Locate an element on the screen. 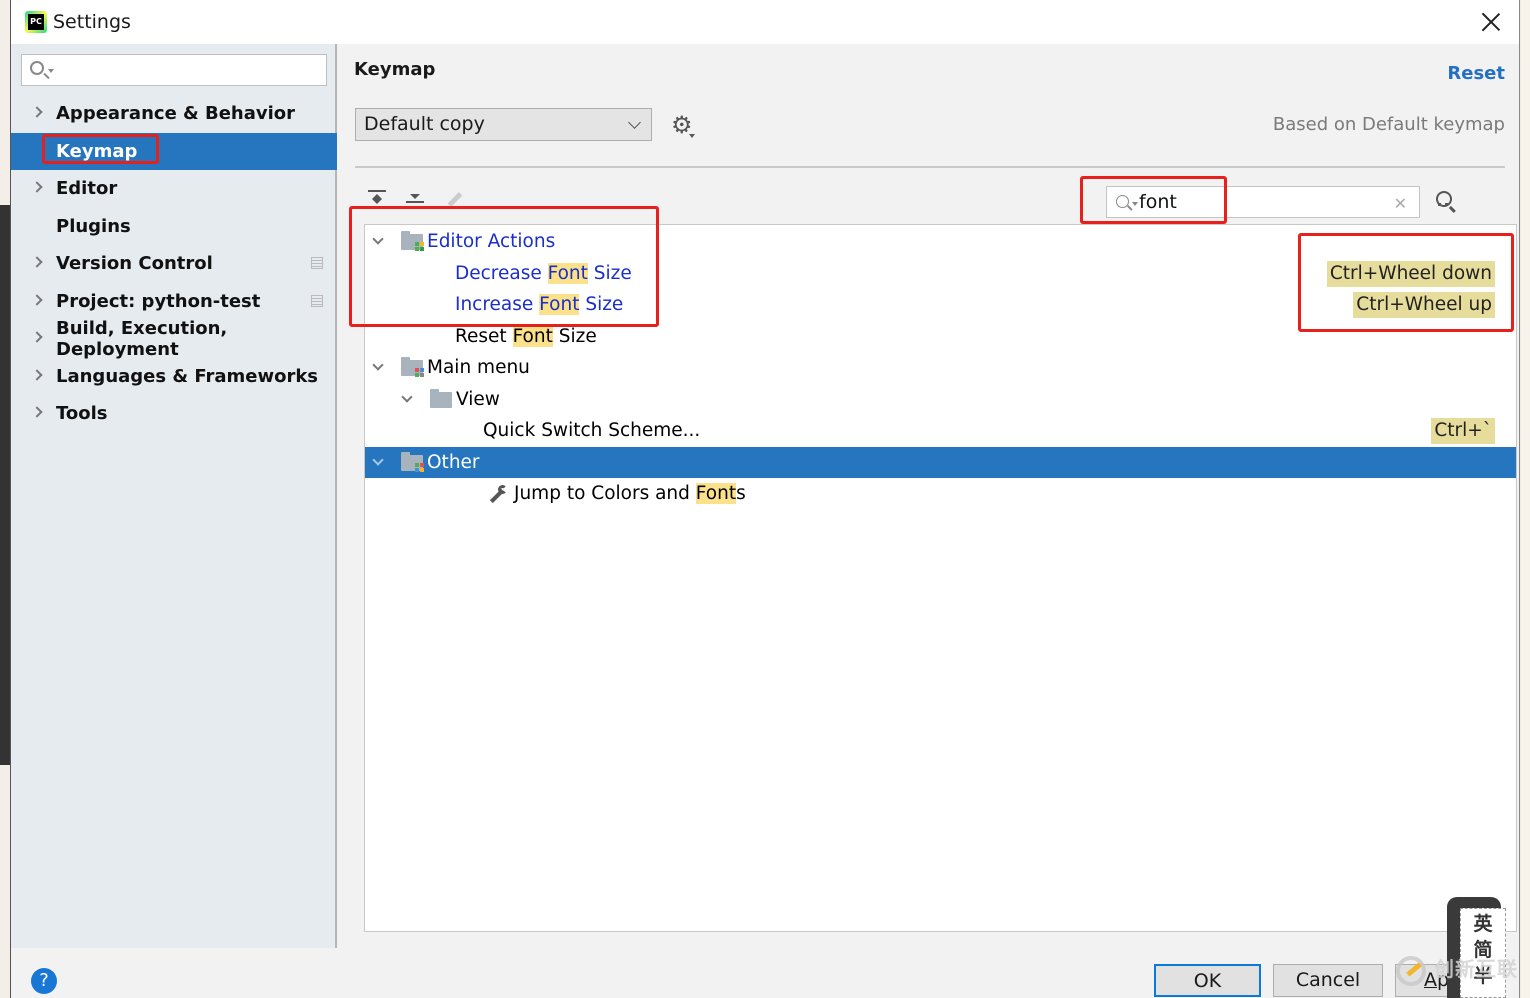 This screenshot has width=1530, height=998. sidebar-item-build-execution-deployment: Build, Execution, Deployment is located at coordinates (174, 339).